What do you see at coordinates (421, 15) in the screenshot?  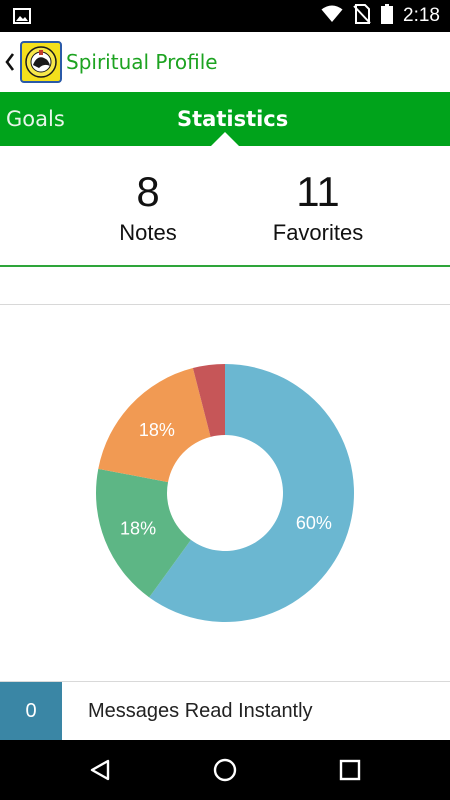 I see `status-time: 2:18` at bounding box center [421, 15].